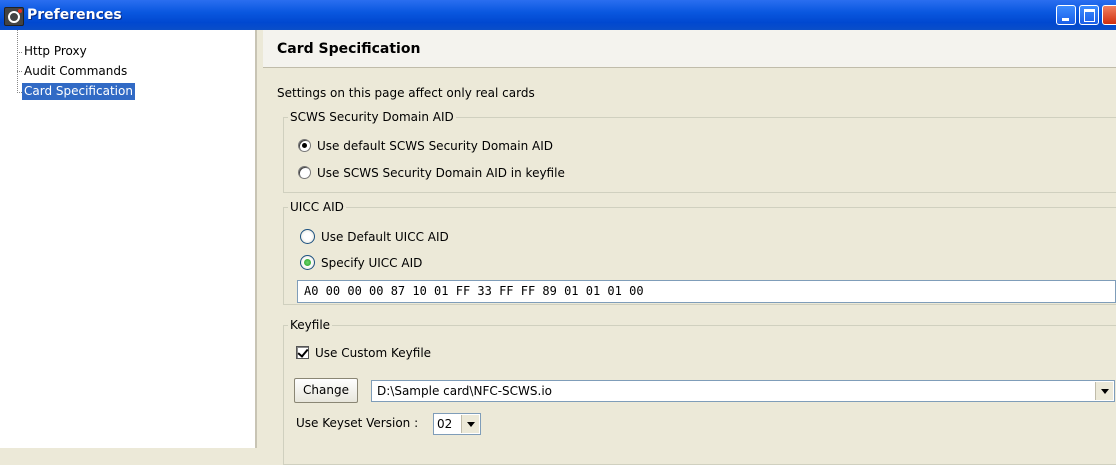  Describe the element at coordinates (17, 61) in the screenshot. I see `tree-connector` at that location.